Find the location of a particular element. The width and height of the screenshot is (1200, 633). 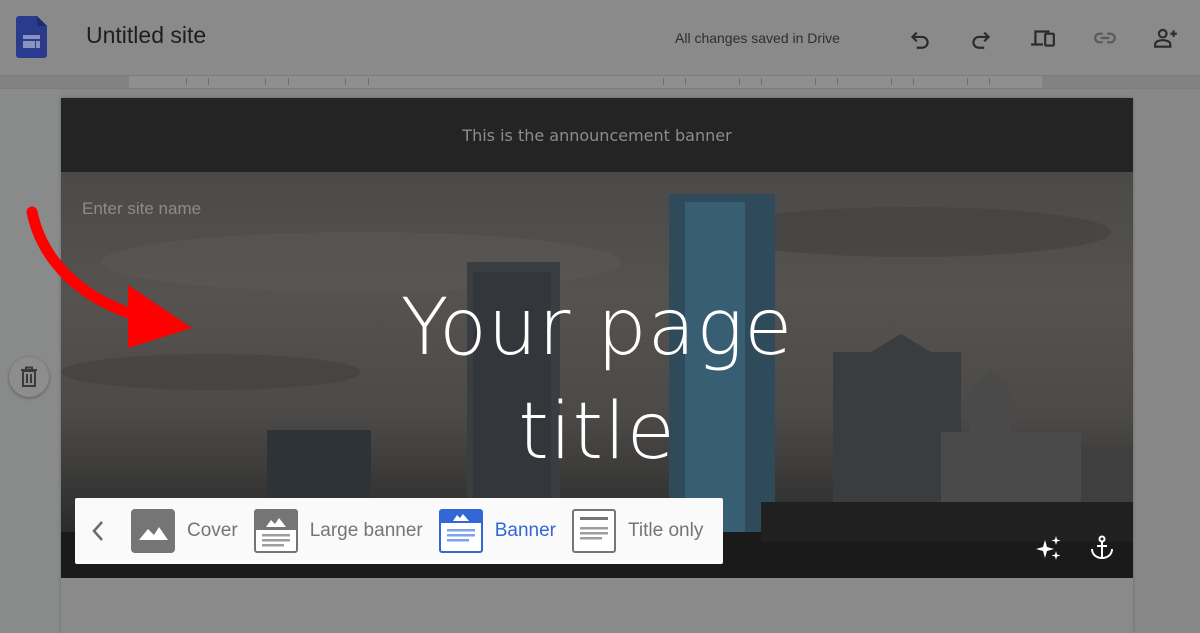

sparkle-icon is located at coordinates (1049, 548).